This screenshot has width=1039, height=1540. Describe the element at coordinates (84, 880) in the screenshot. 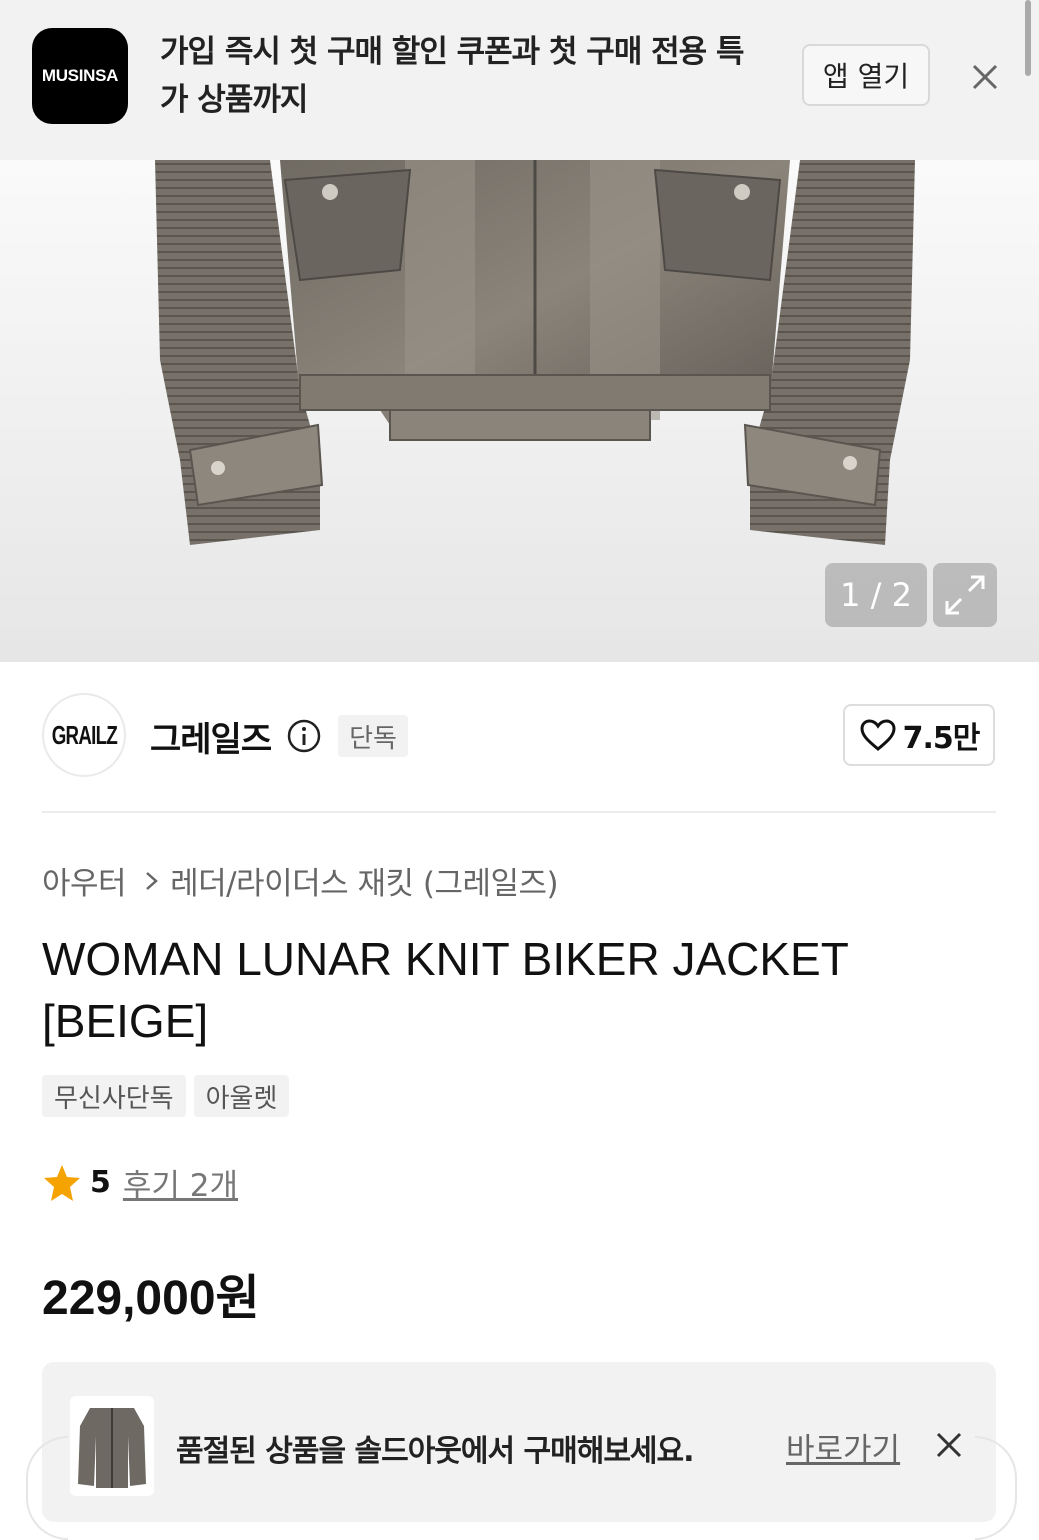

I see `breadcrumb-category: 아우터` at that location.